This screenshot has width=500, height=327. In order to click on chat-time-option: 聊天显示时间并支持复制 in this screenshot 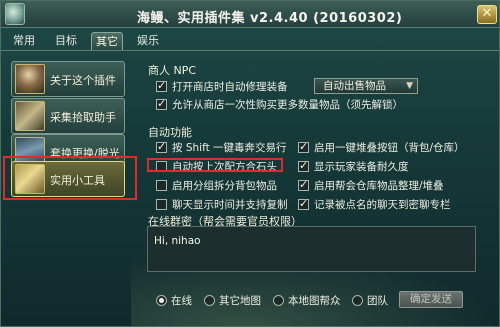, I will do `click(222, 204)`.